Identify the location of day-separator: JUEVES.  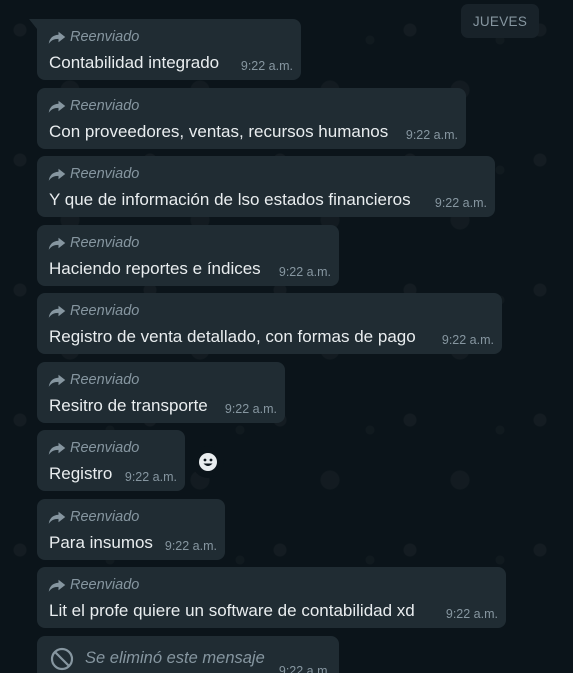
(500, 21).